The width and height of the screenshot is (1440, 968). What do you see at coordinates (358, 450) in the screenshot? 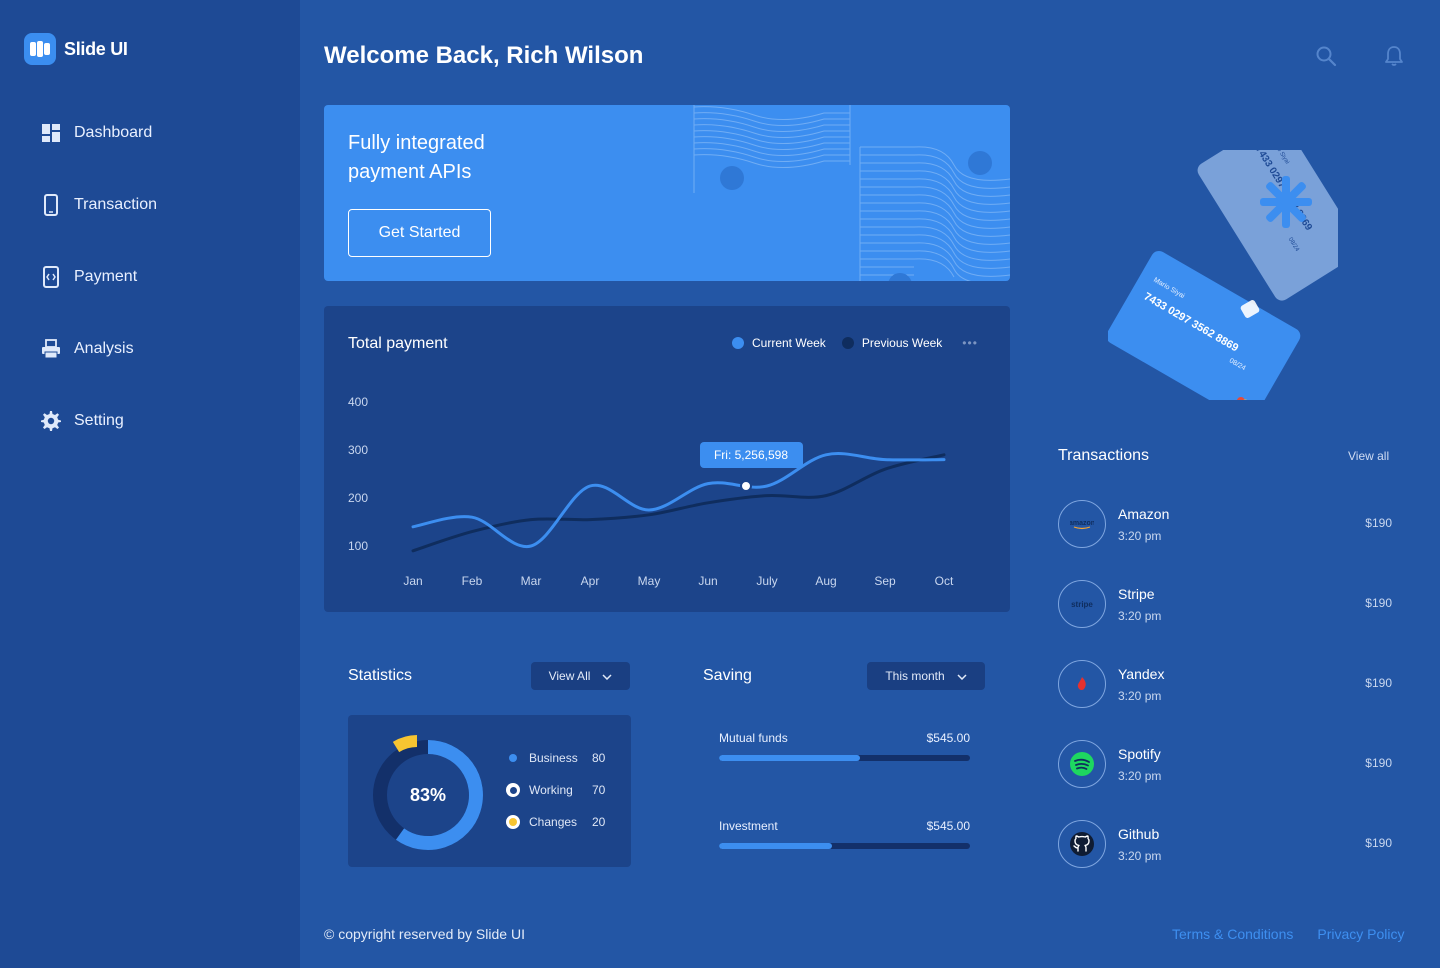
I see `y-tick-label: 300` at bounding box center [358, 450].